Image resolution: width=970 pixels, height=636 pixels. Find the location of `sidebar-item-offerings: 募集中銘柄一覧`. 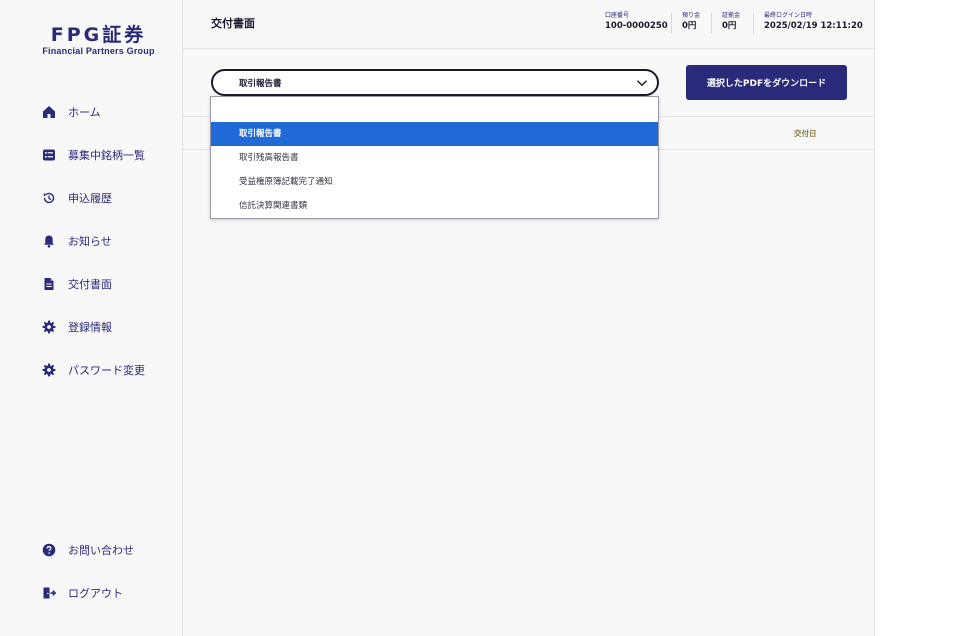

sidebar-item-offerings: 募集中銘柄一覧 is located at coordinates (93, 155).